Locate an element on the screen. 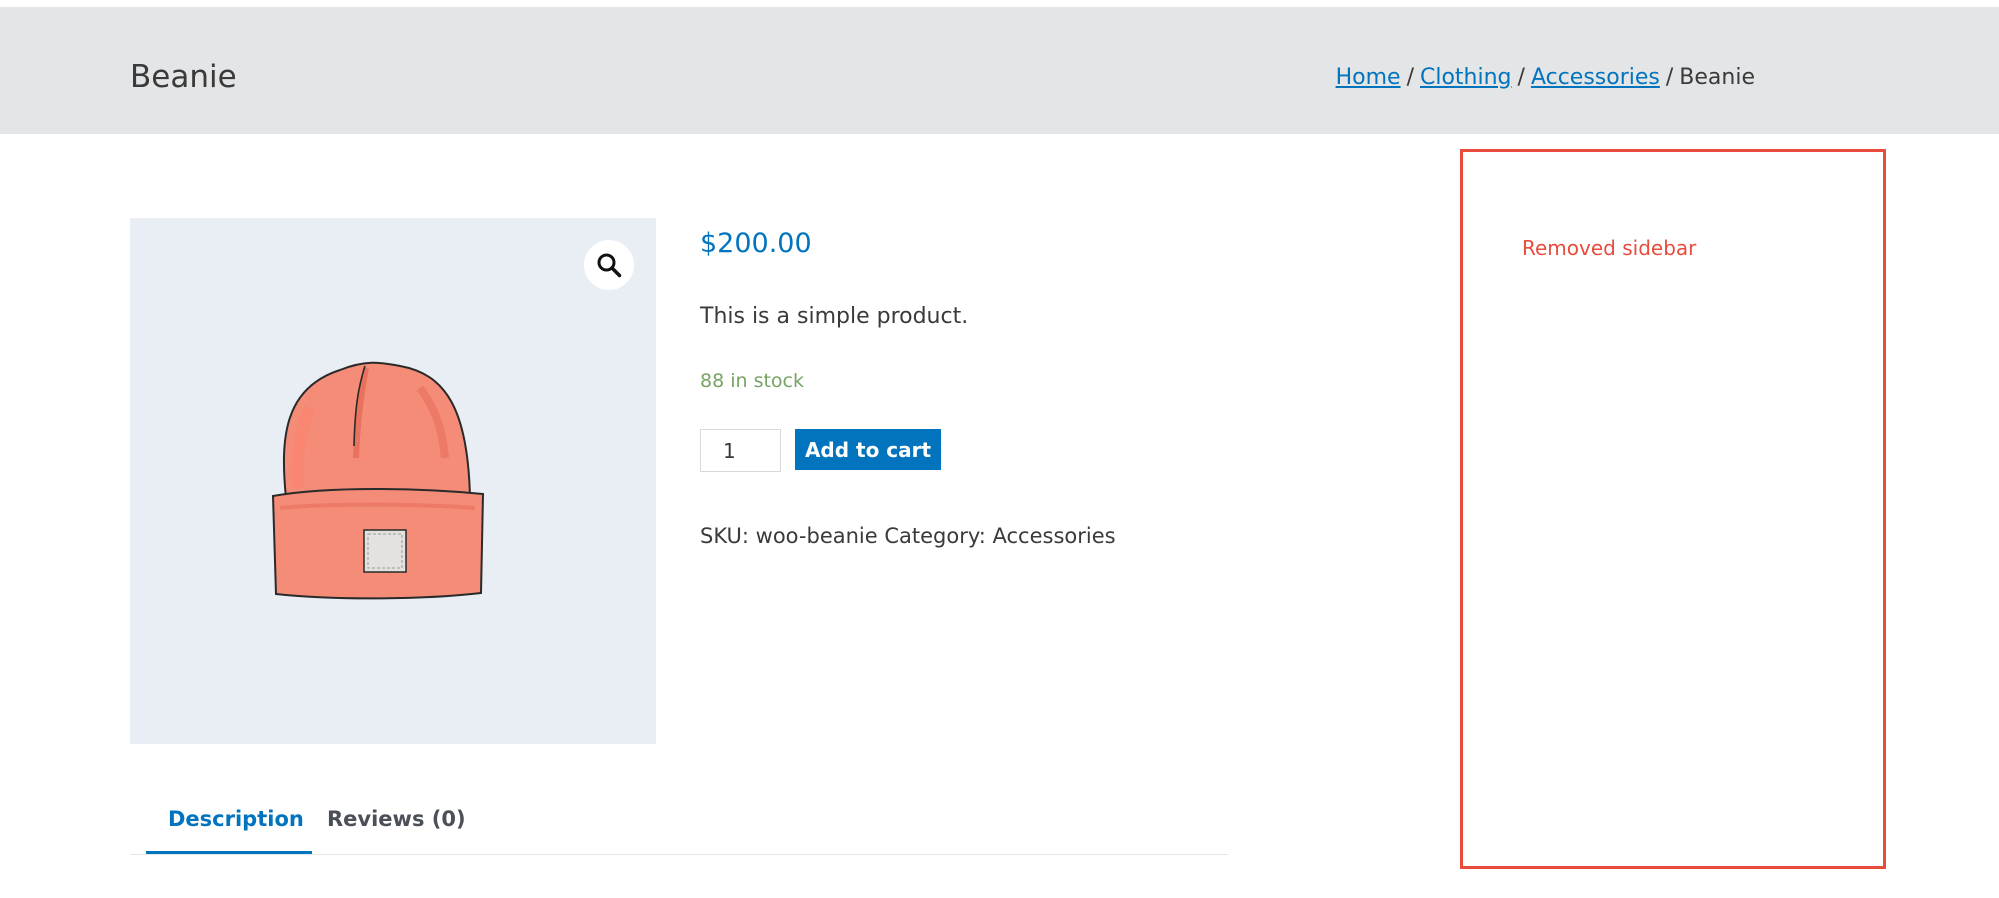 This screenshot has height=898, width=1999. tab-description: Description is located at coordinates (236, 819).